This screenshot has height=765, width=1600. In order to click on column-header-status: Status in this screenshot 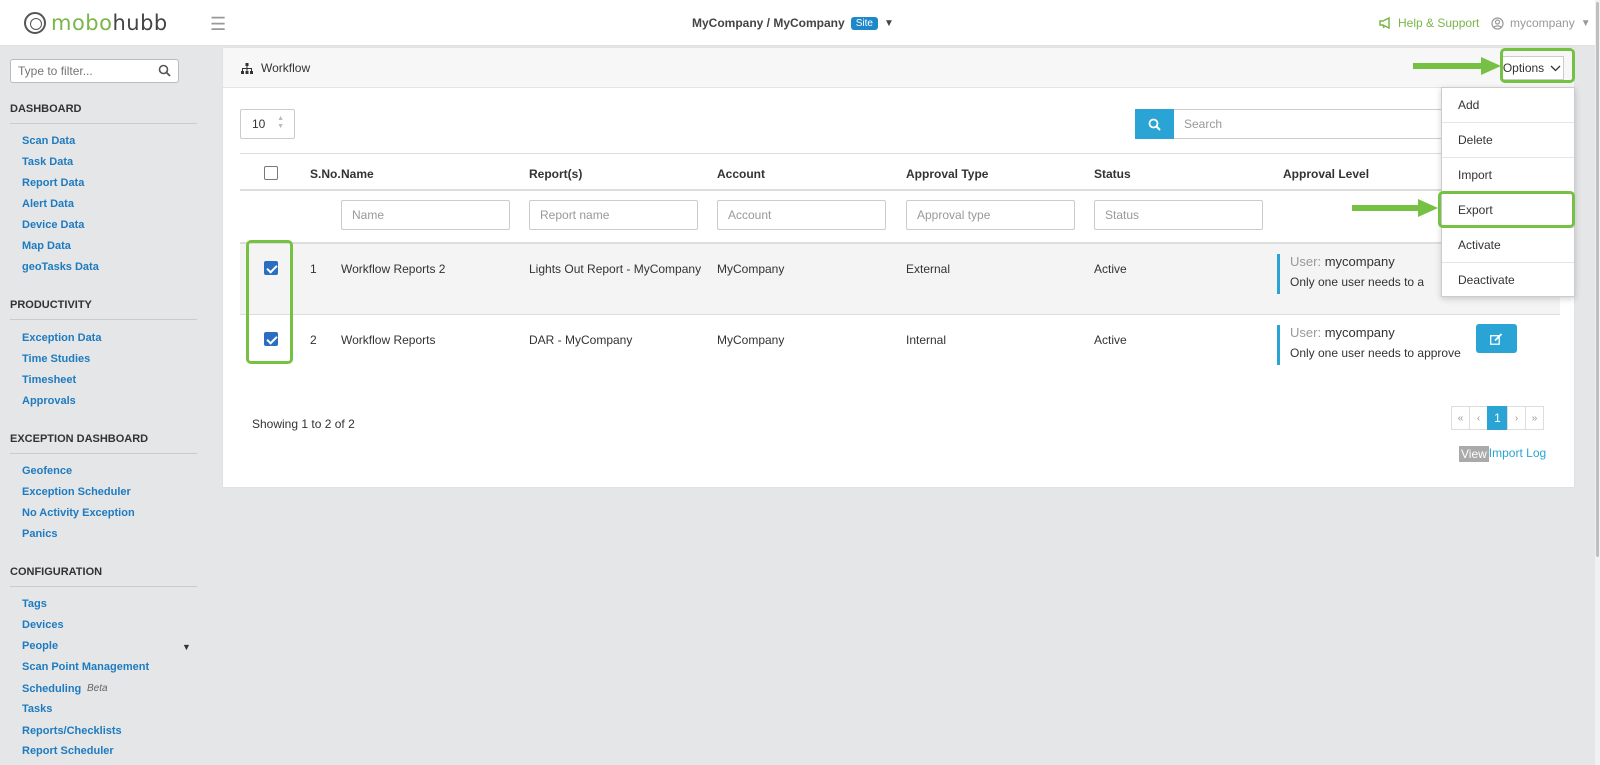, I will do `click(1112, 174)`.